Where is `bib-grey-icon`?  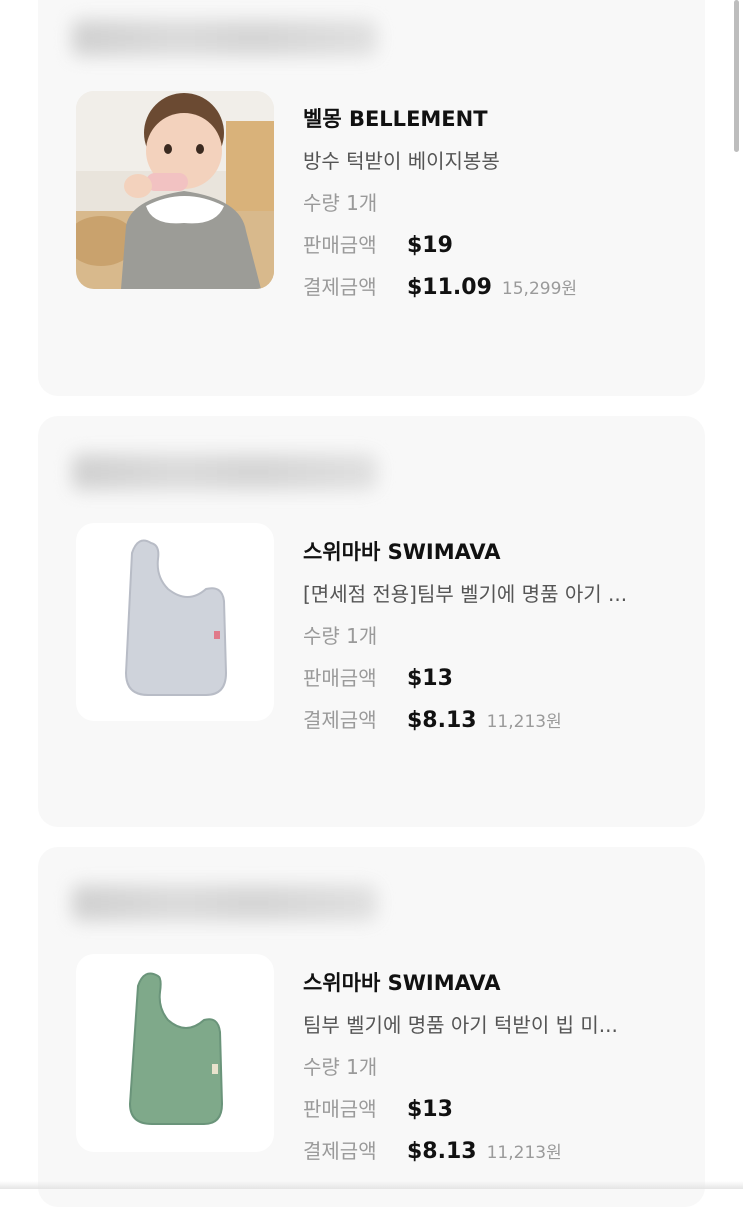 bib-grey-icon is located at coordinates (176, 617).